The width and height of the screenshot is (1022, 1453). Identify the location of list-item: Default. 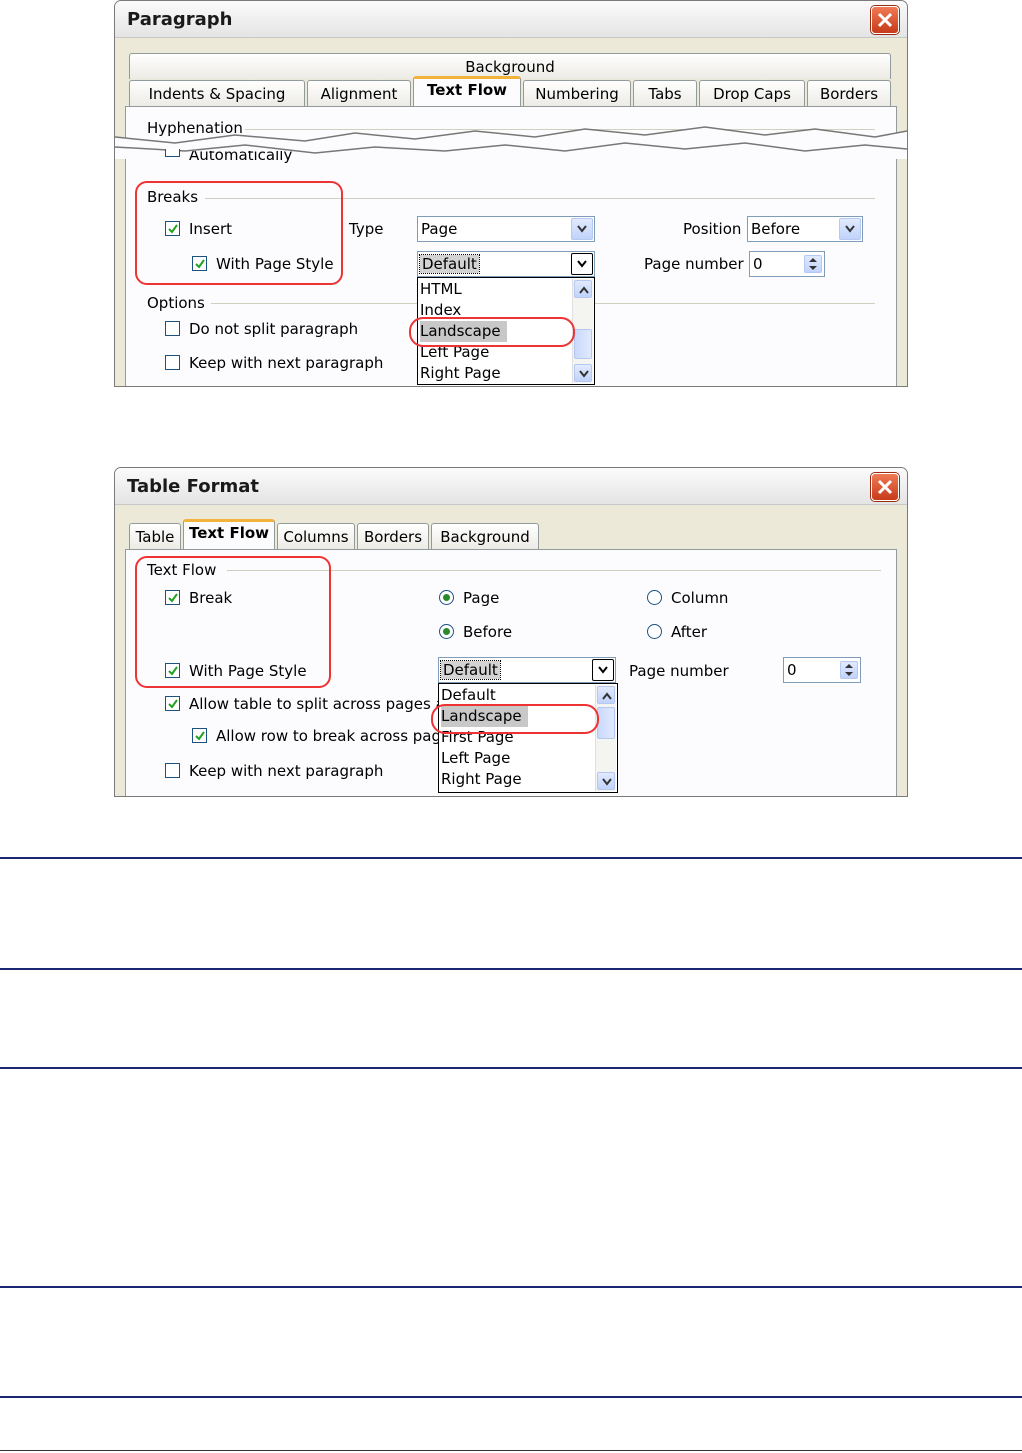
(468, 695).